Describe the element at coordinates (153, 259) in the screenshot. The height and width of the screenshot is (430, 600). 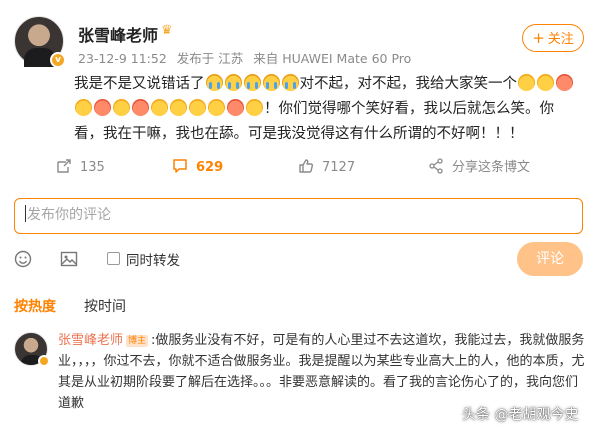
I see `repost-label: 同时转发` at that location.